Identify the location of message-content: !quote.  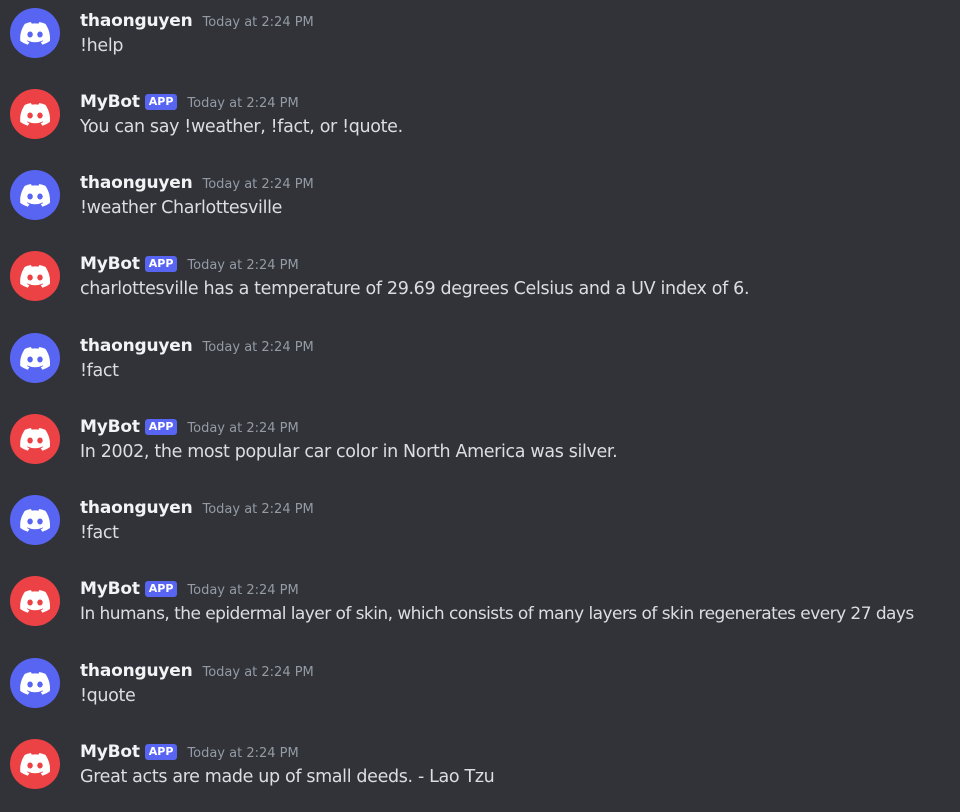
(108, 696).